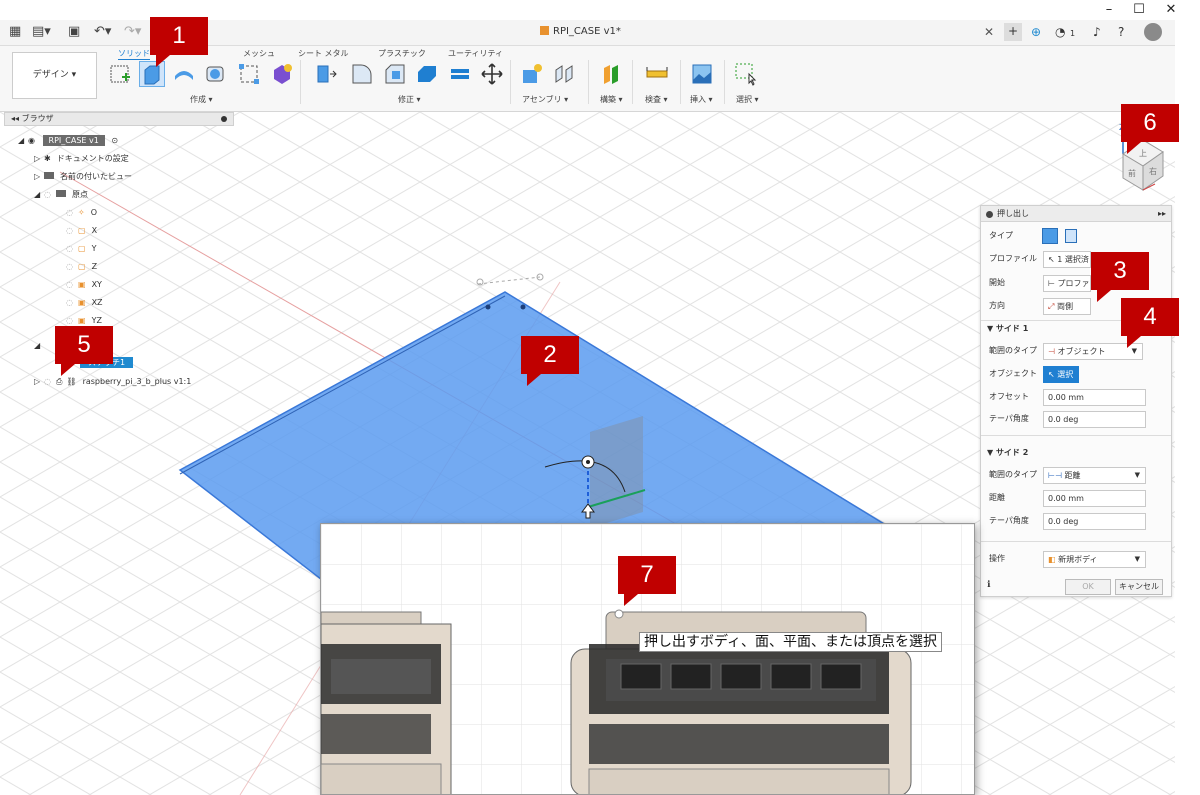 The height and width of the screenshot is (795, 1200). Describe the element at coordinates (259, 53) in the screenshot. I see `tab-mesh: メッシュ` at that location.